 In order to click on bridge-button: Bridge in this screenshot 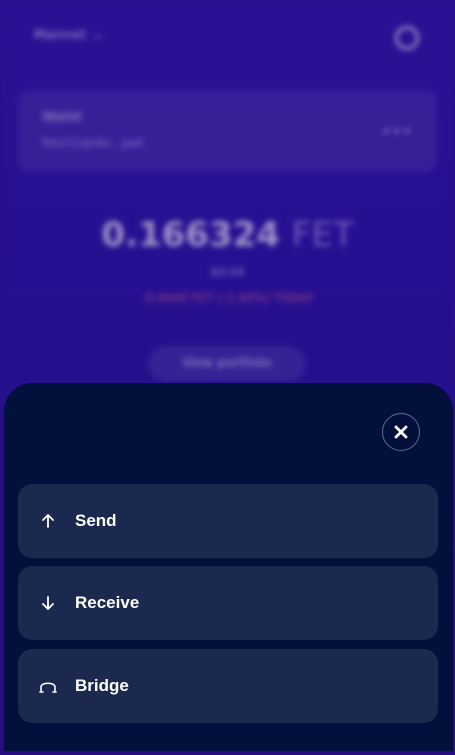, I will do `click(228, 686)`.